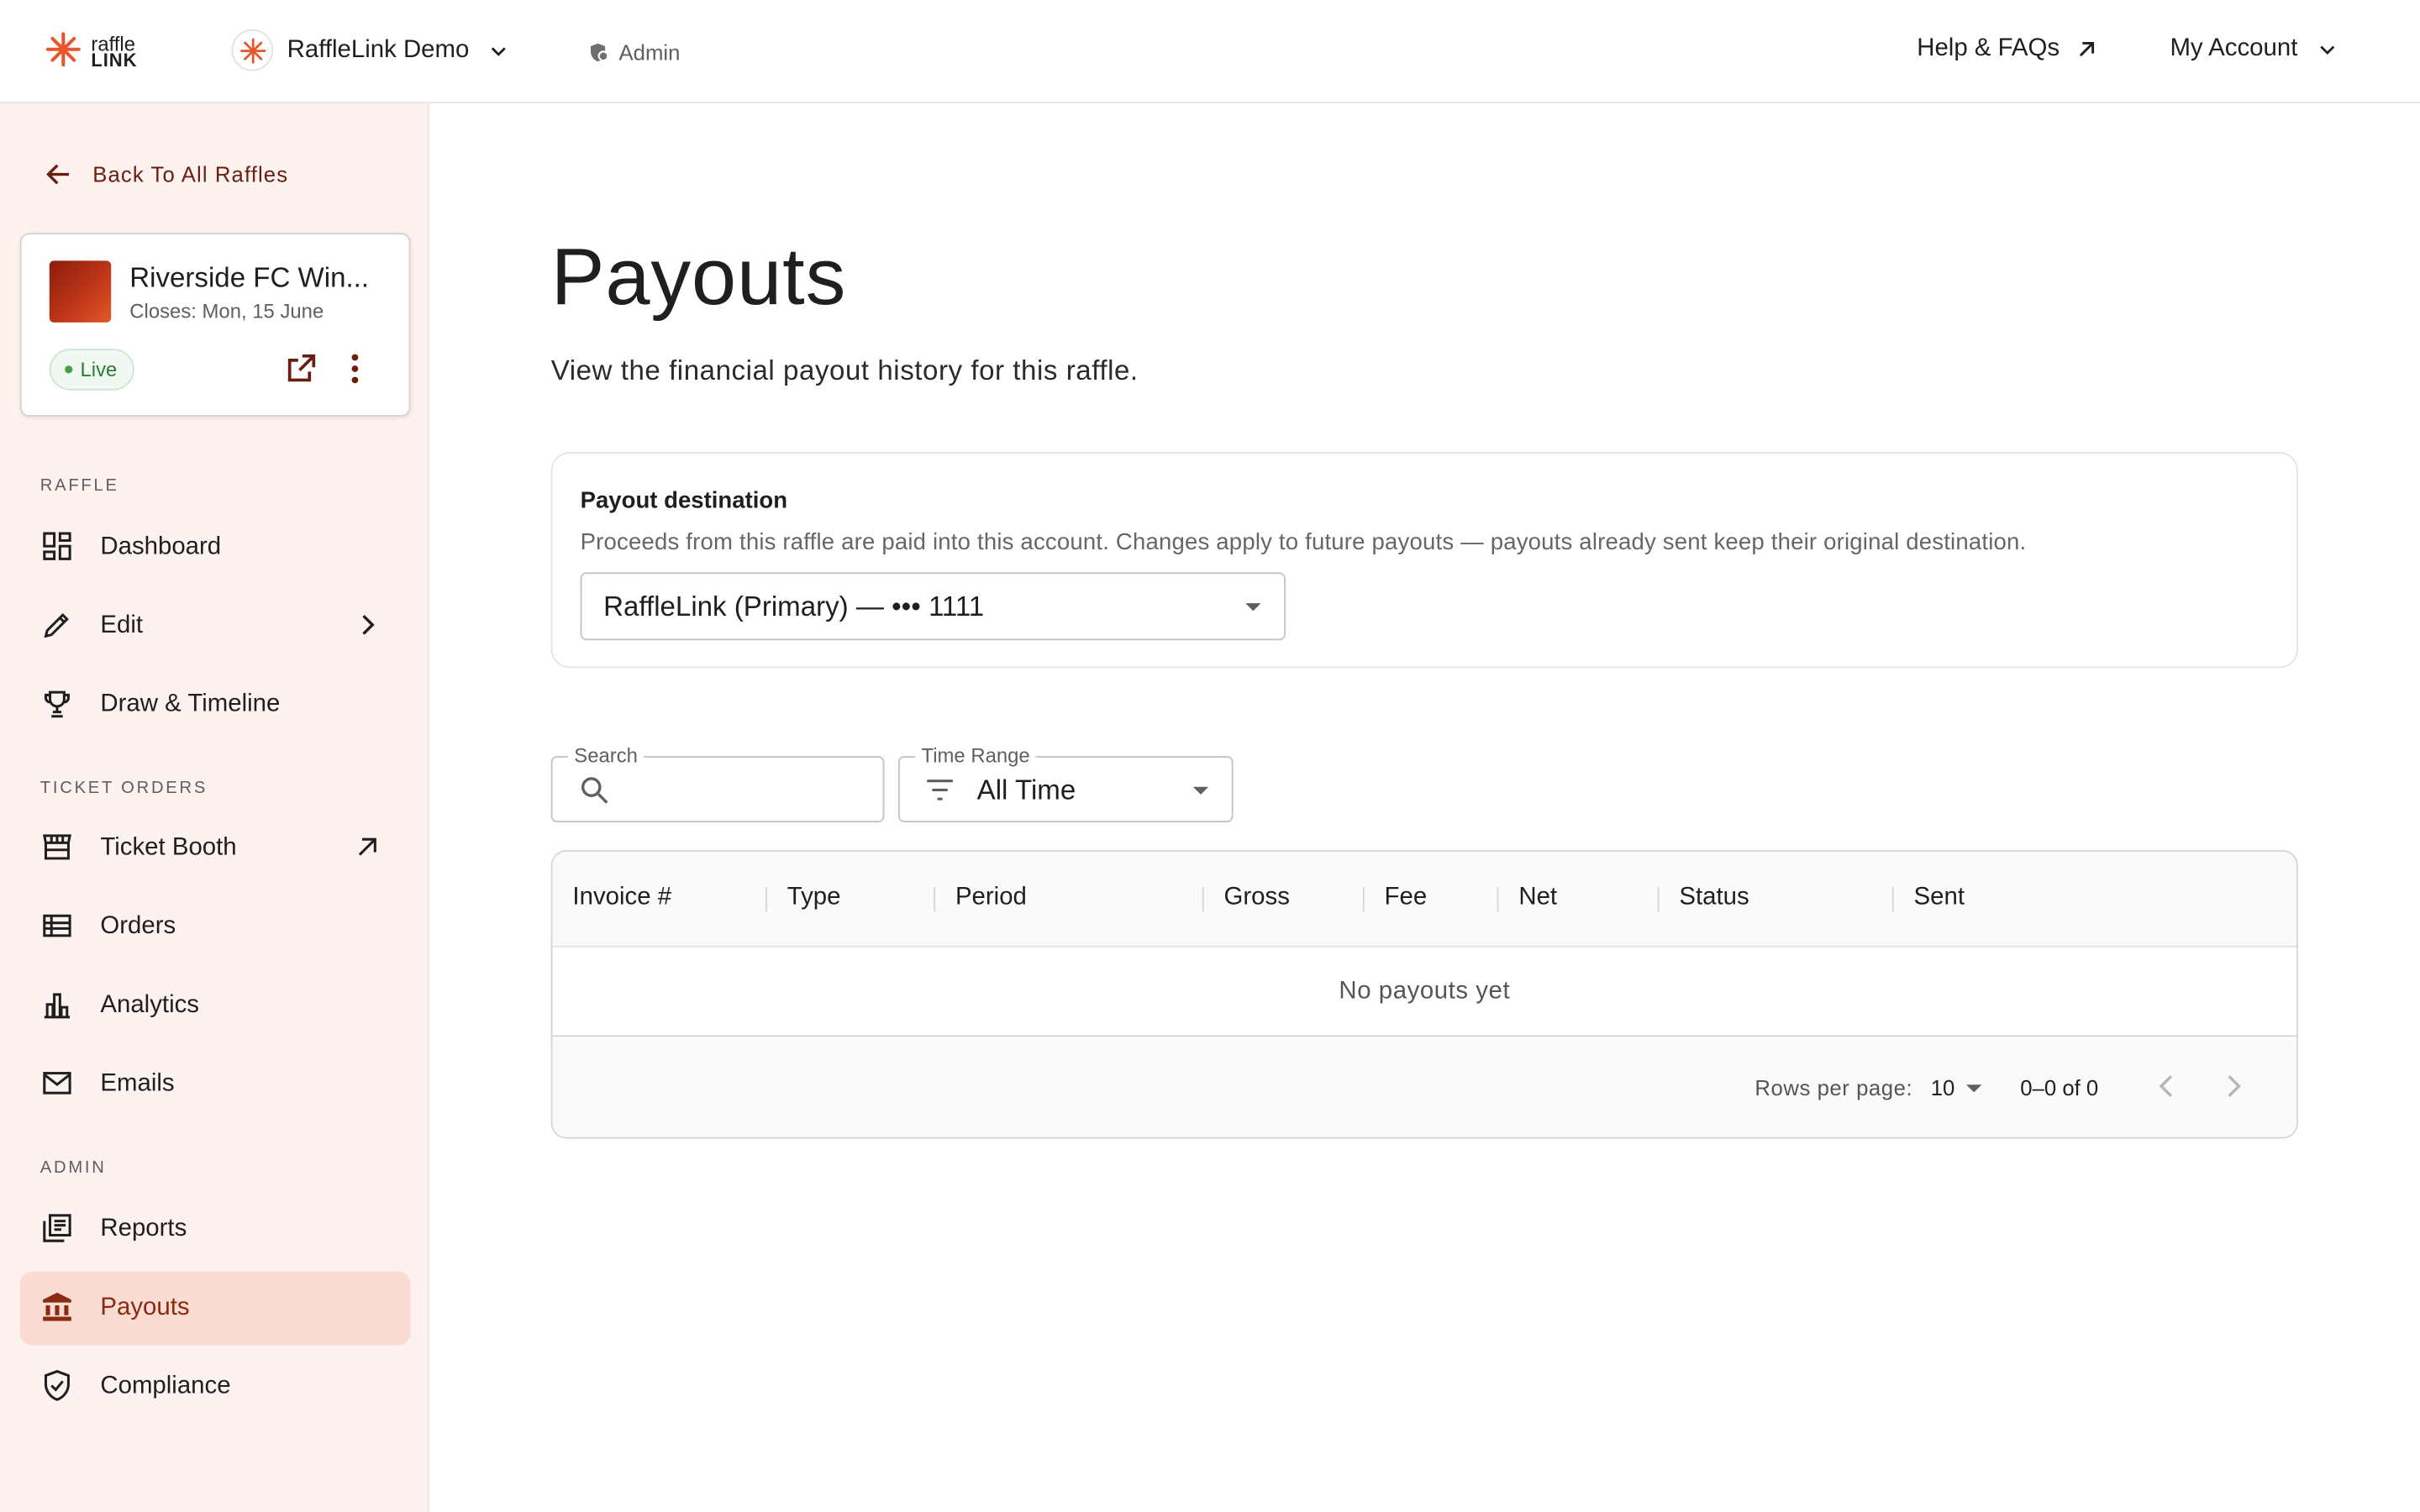  Describe the element at coordinates (80, 291) in the screenshot. I see `raffle-thumbnail` at that location.